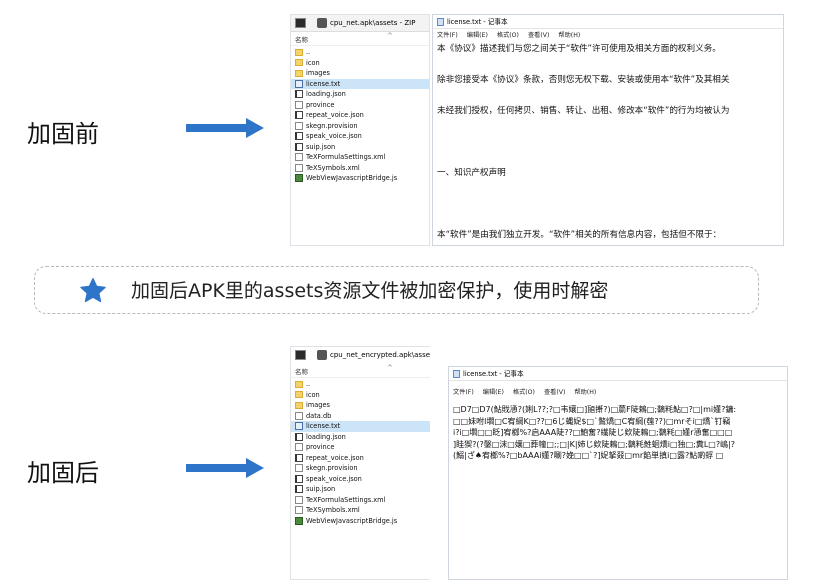 The height and width of the screenshot is (586, 827). What do you see at coordinates (63, 134) in the screenshot?
I see `before-label: 加固前` at bounding box center [63, 134].